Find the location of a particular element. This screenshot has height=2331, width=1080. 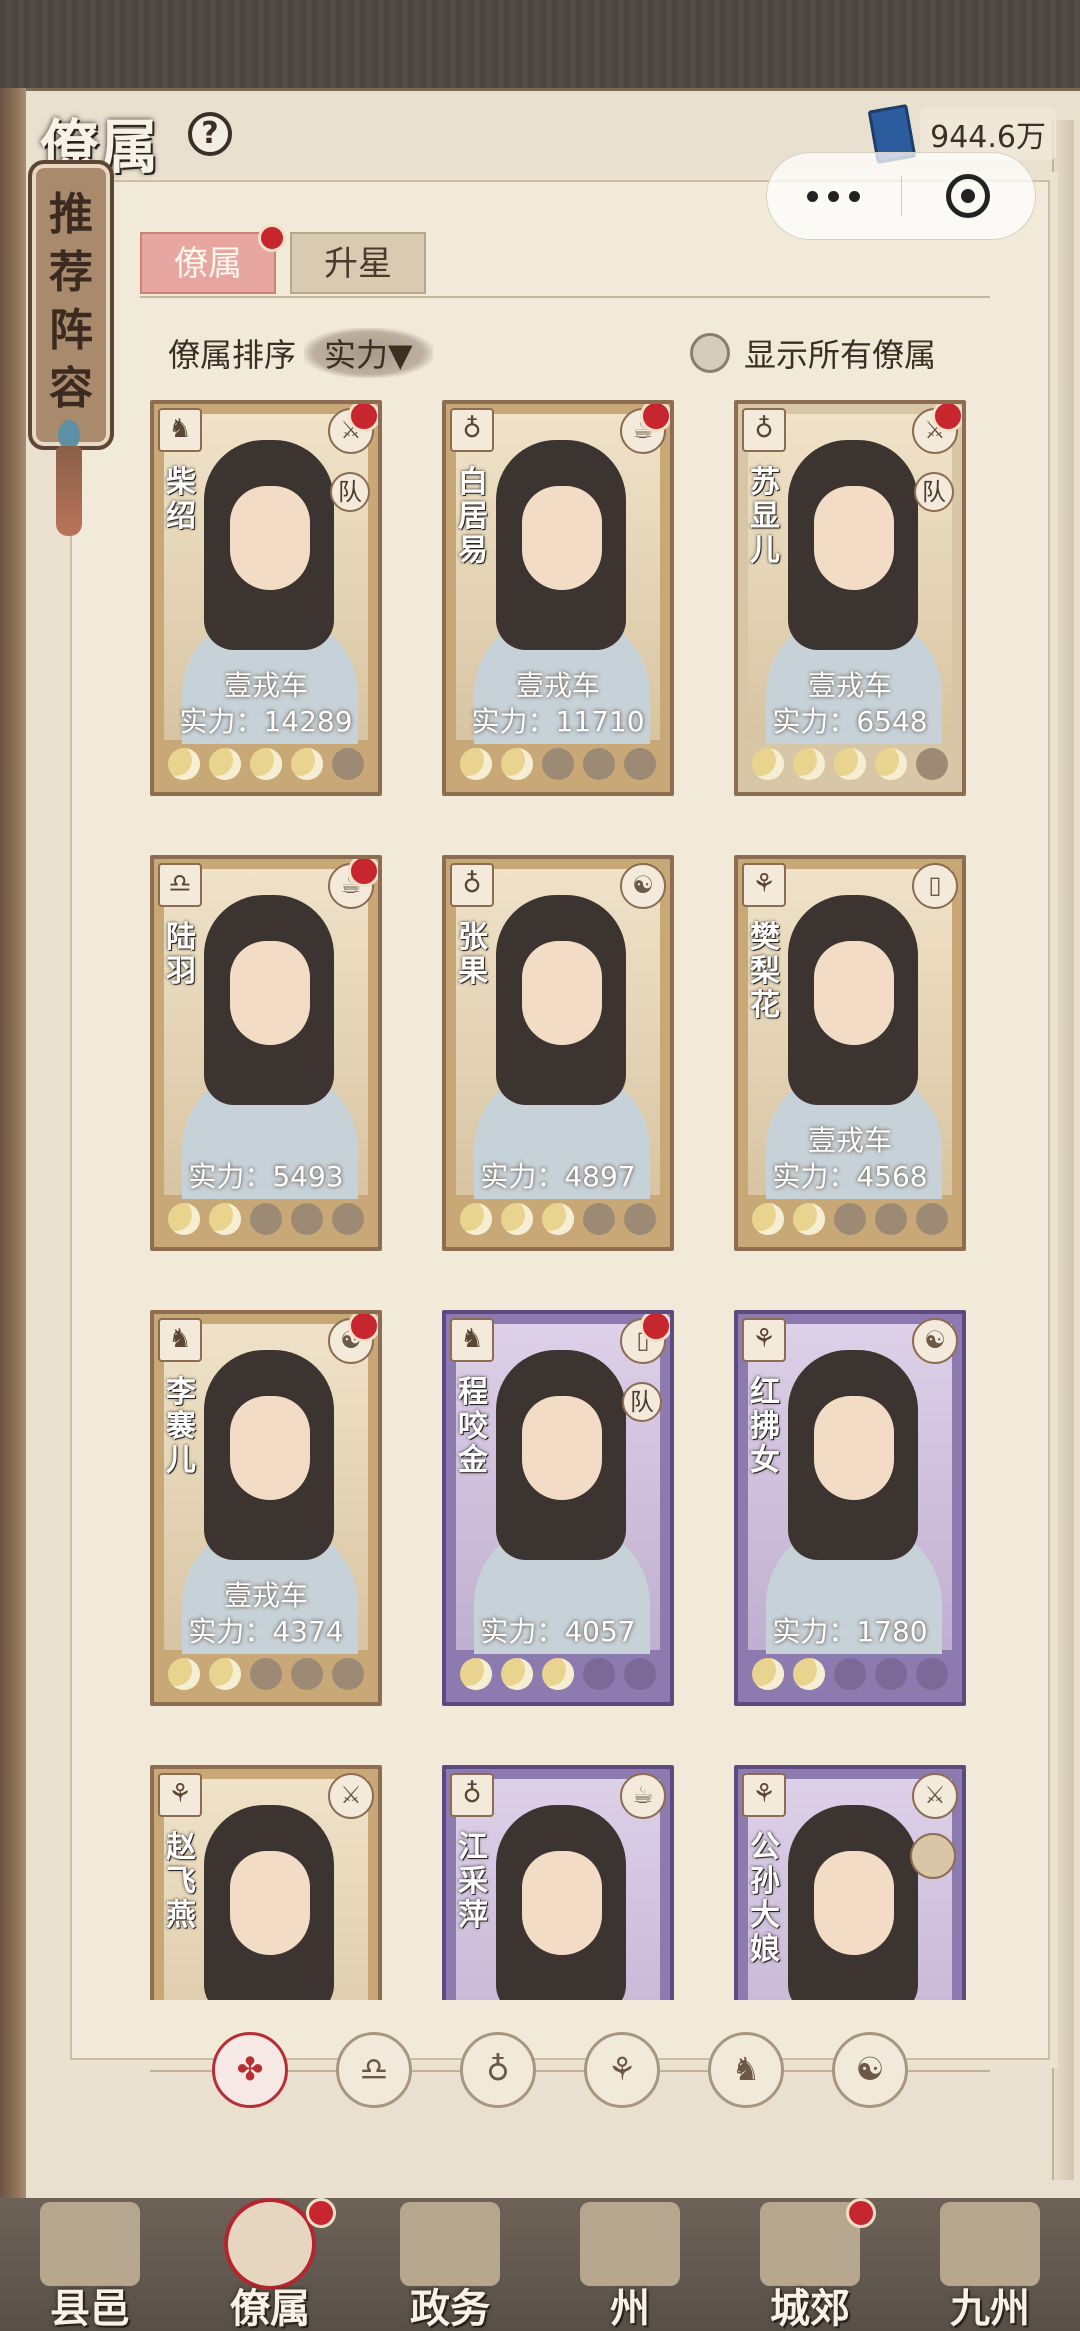

nav-item: 州 is located at coordinates (630, 2264).